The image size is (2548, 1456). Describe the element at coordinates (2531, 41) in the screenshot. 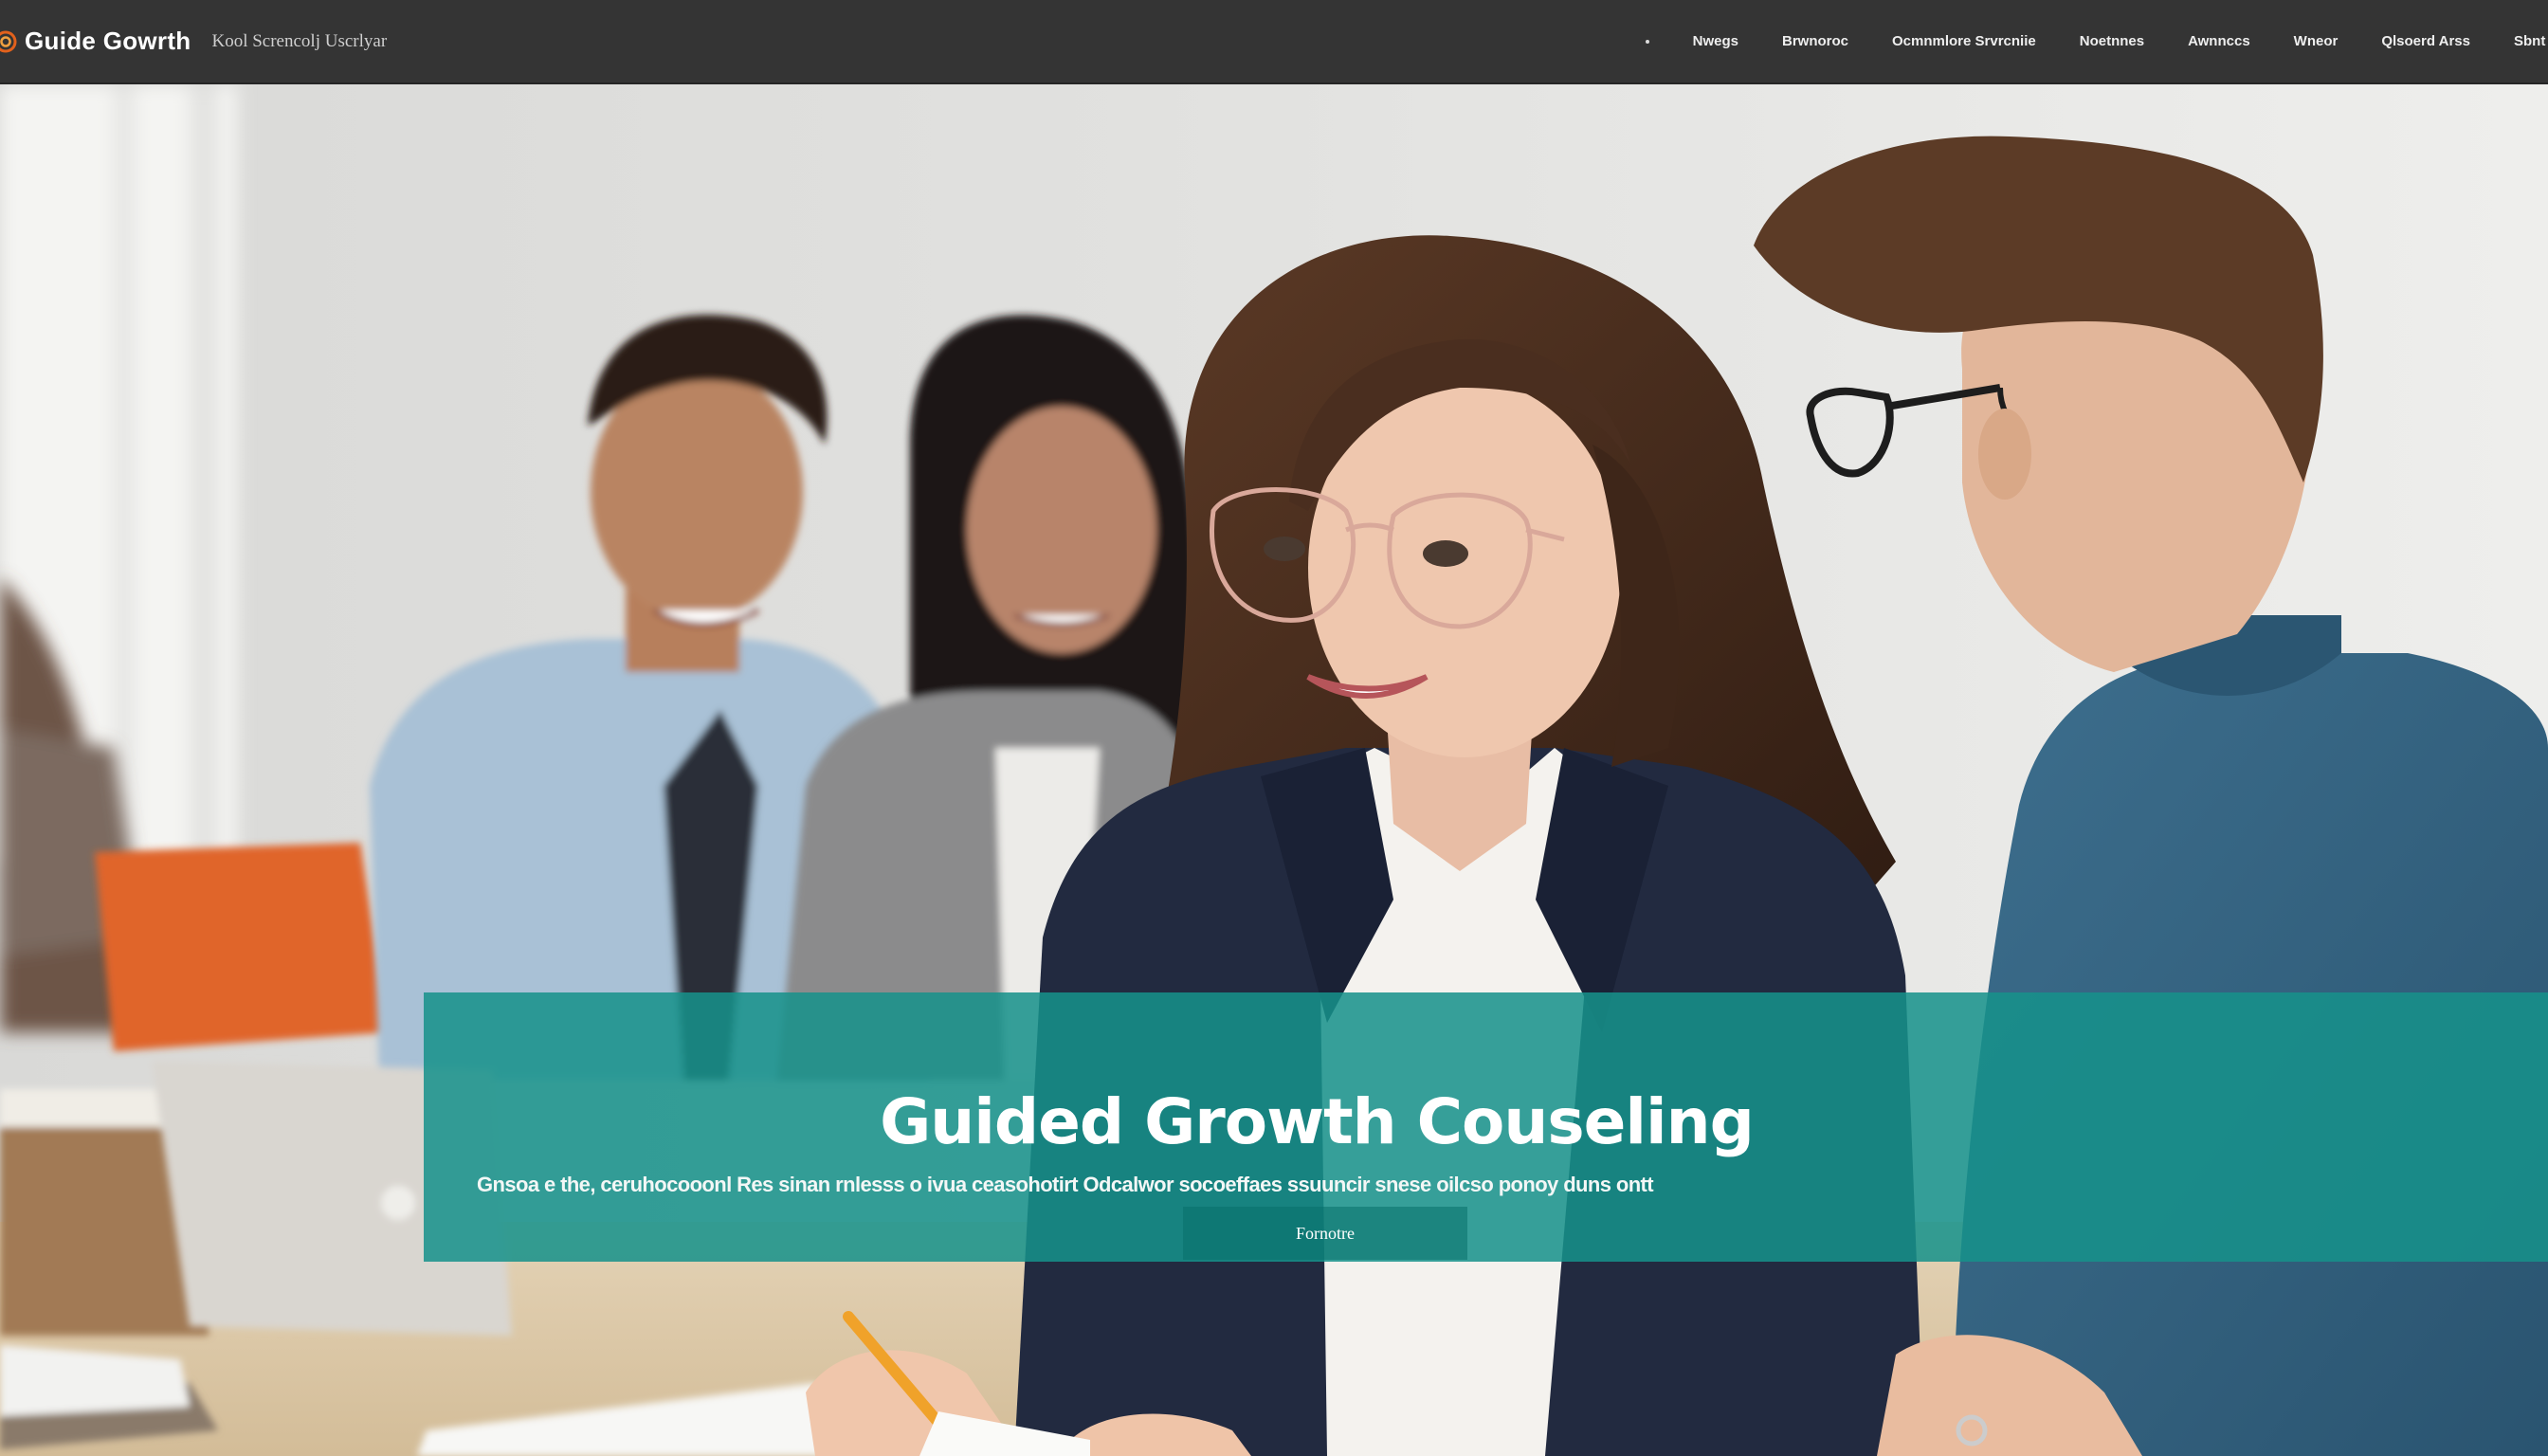

I see `nav-link-8: Sbnt` at that location.